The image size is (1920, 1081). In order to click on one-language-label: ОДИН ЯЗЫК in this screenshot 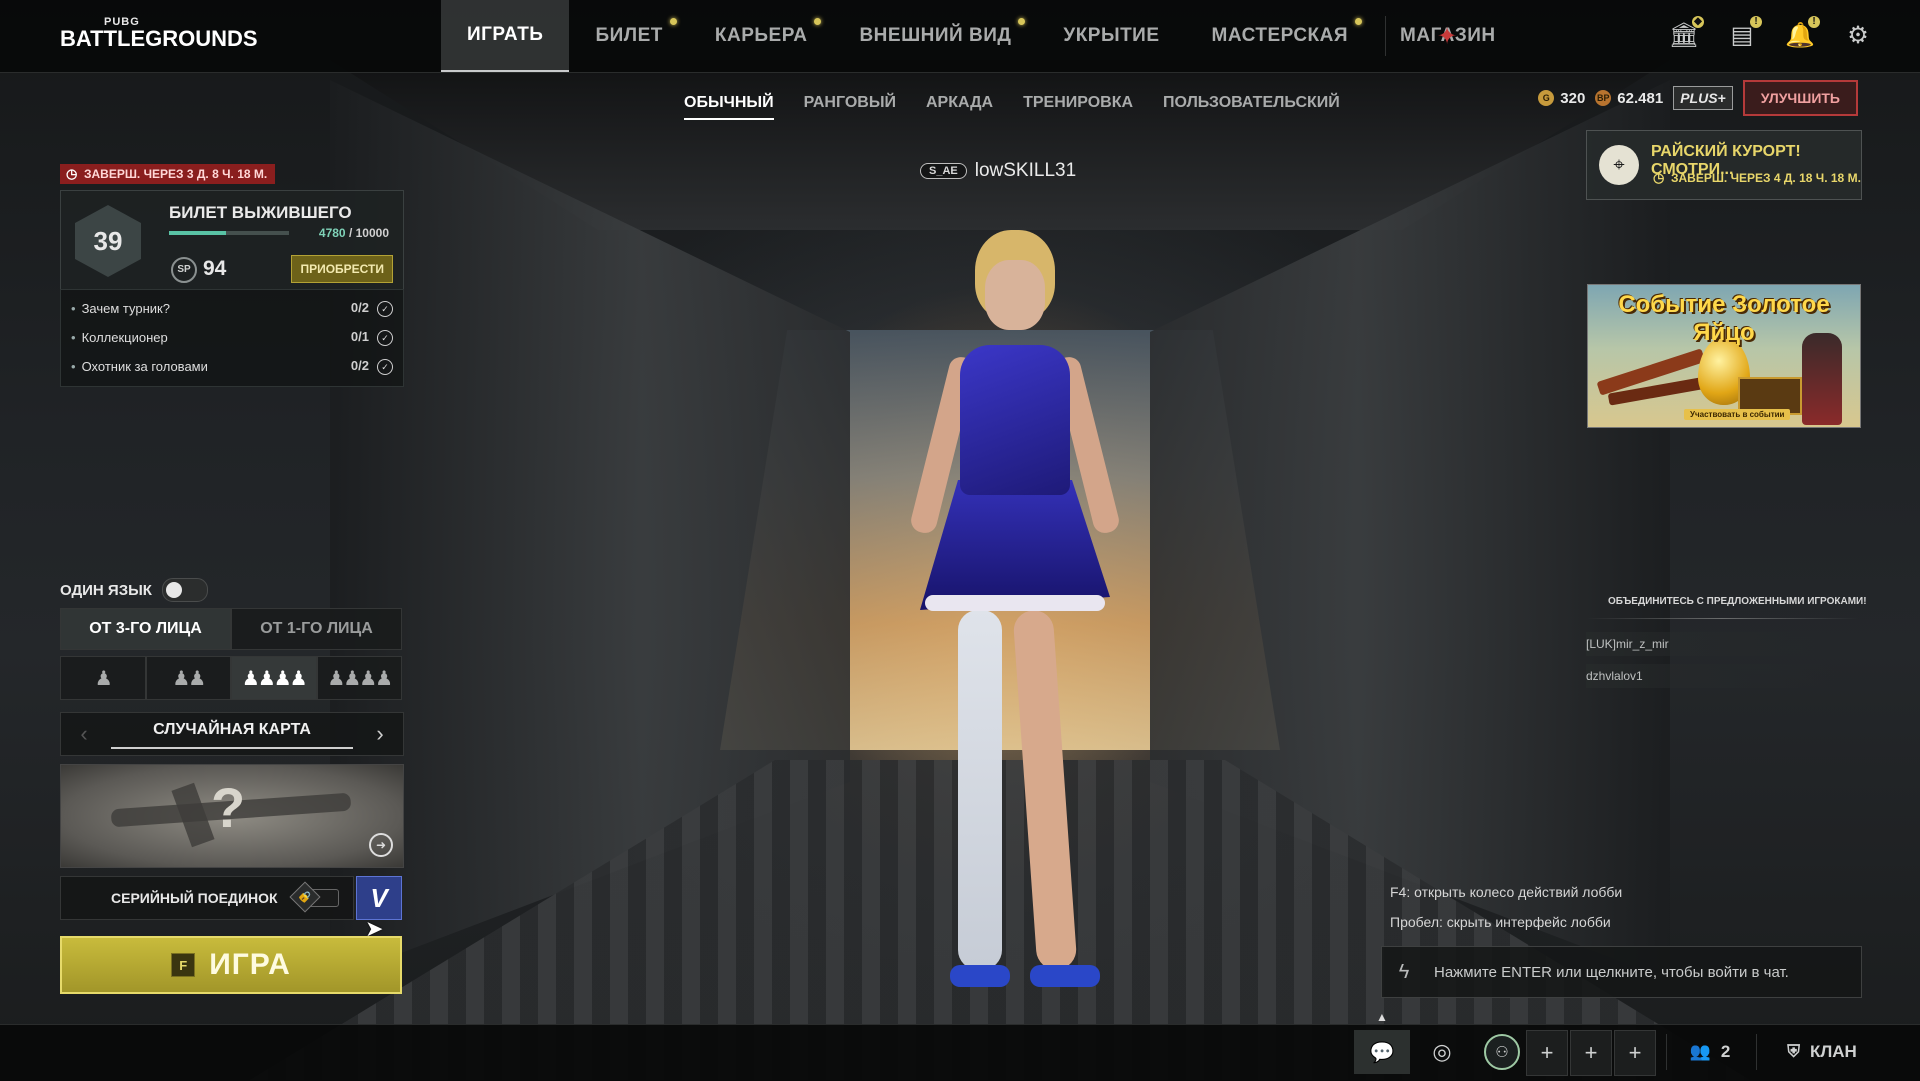, I will do `click(106, 590)`.